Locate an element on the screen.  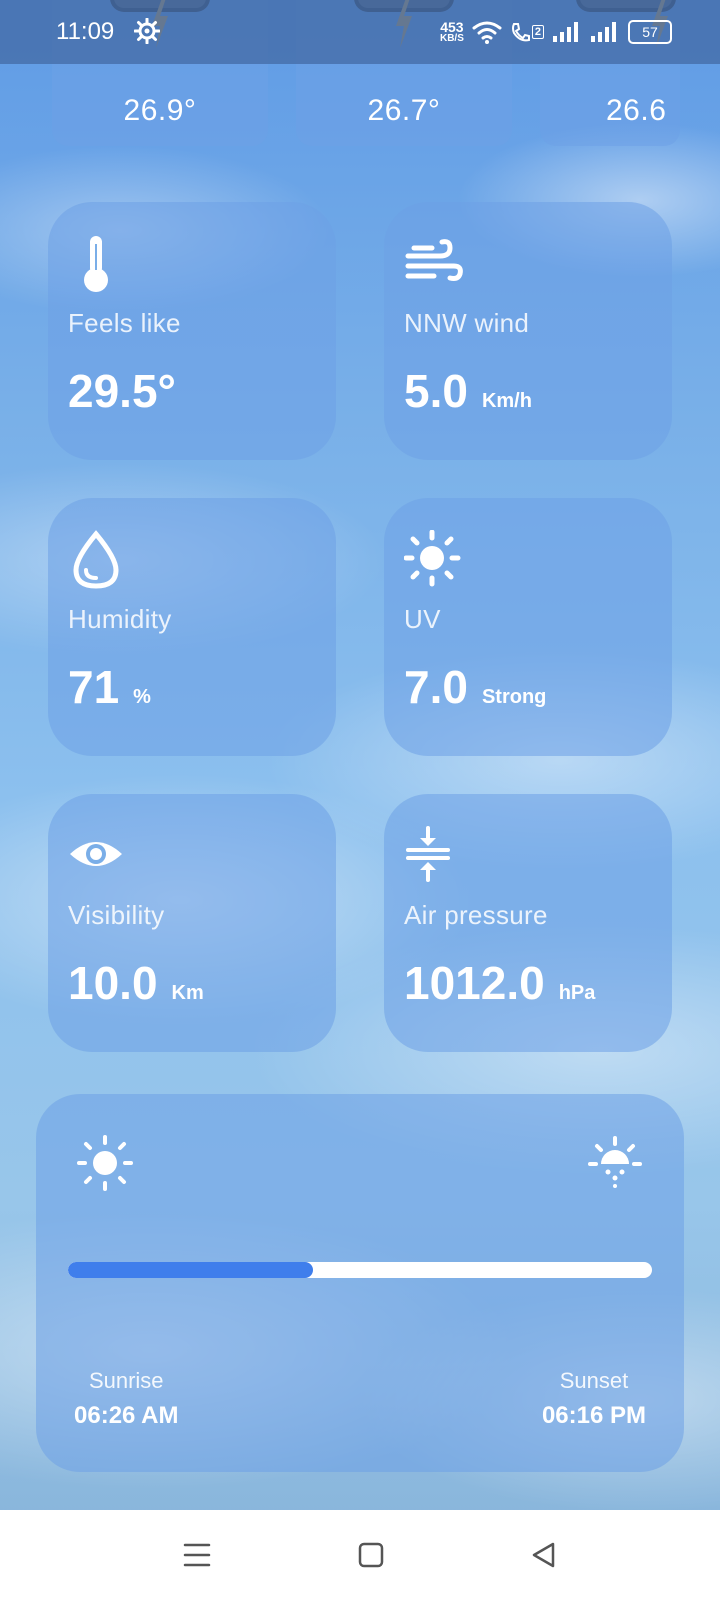
tile-label: Humidity is located at coordinates (120, 619).